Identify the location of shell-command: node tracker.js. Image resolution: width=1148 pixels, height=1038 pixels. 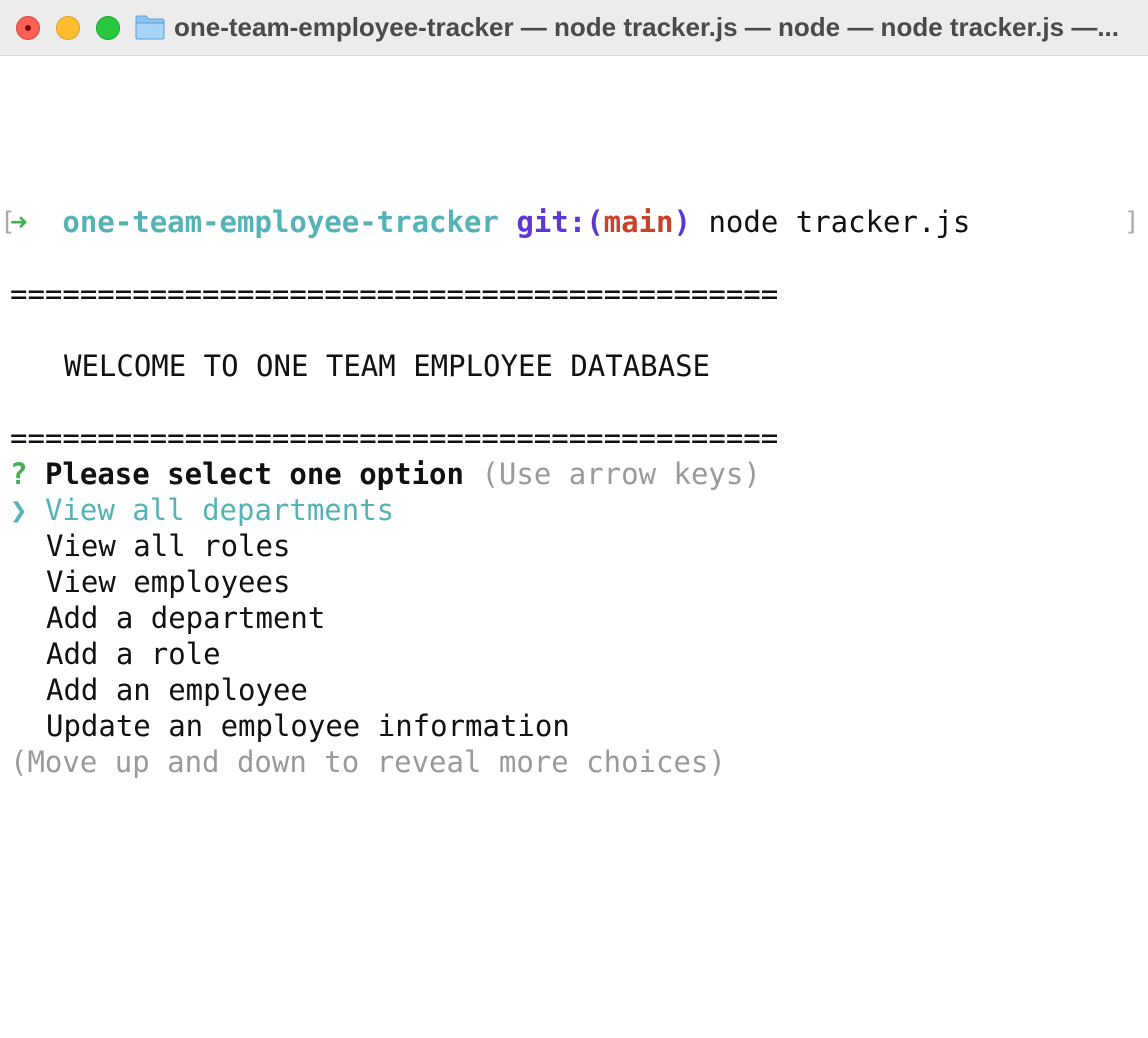
(839, 222).